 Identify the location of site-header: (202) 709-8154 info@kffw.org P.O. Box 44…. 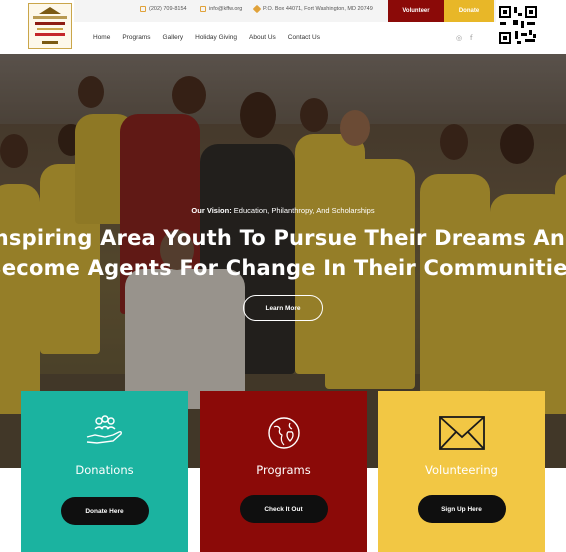
(283, 27).